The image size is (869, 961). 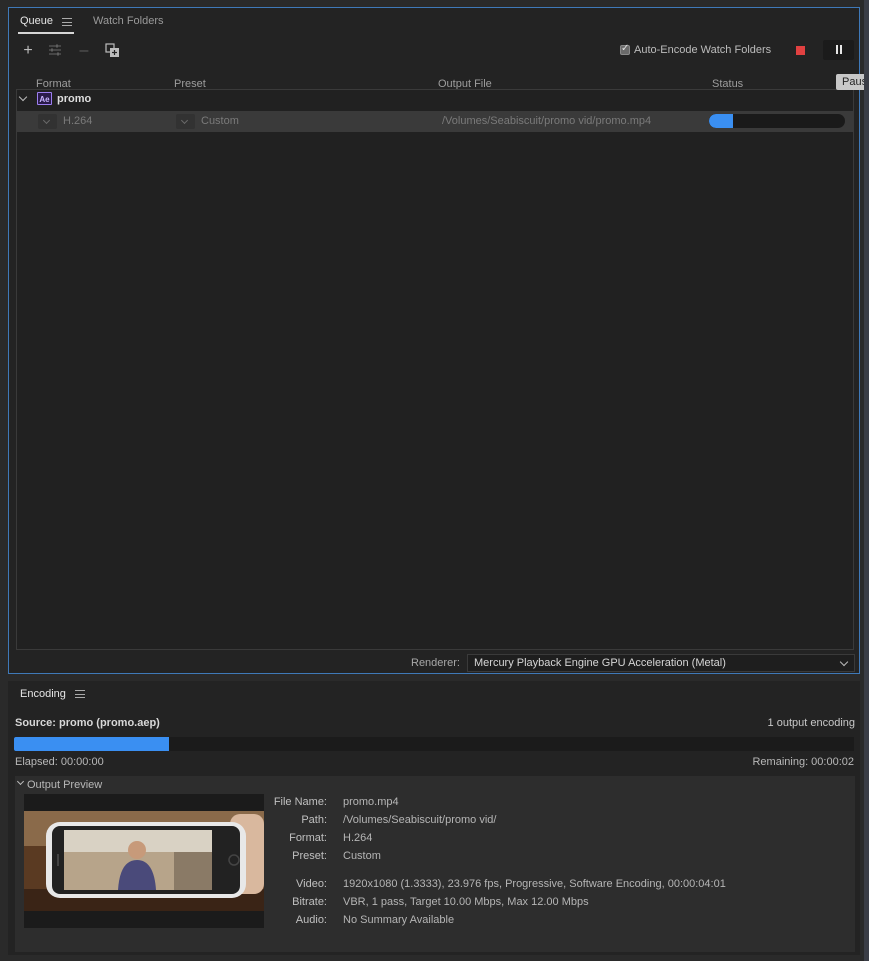 I want to click on item-preset: Custom, so click(x=220, y=121).